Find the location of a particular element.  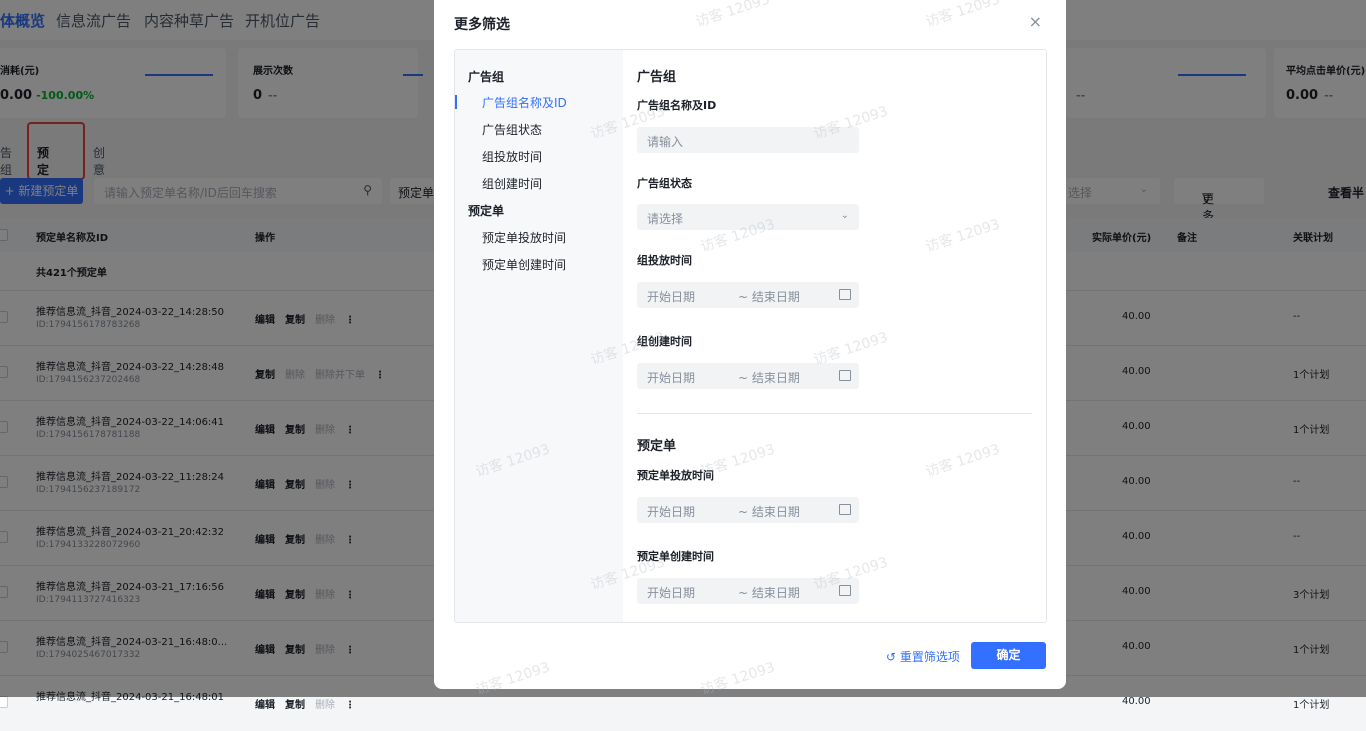

row-checkbox is located at coordinates (4, 702).